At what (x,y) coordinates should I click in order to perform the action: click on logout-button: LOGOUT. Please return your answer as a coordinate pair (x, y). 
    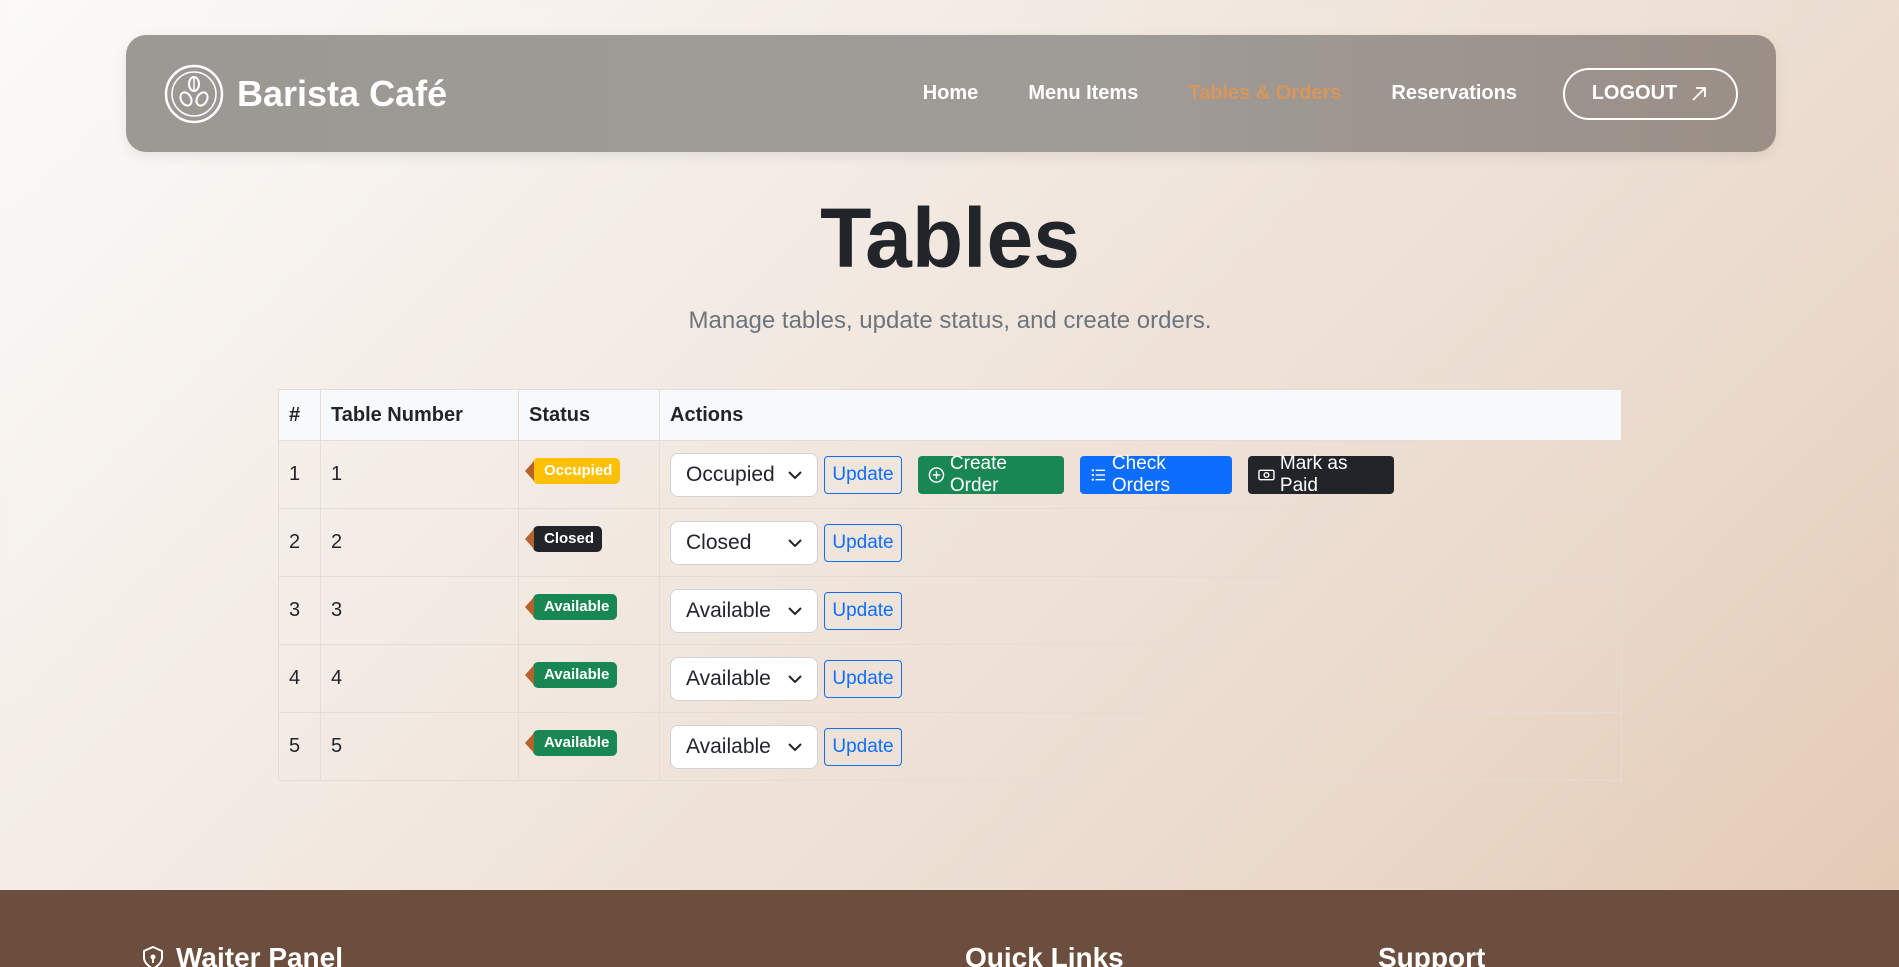
    Looking at the image, I should click on (1650, 93).